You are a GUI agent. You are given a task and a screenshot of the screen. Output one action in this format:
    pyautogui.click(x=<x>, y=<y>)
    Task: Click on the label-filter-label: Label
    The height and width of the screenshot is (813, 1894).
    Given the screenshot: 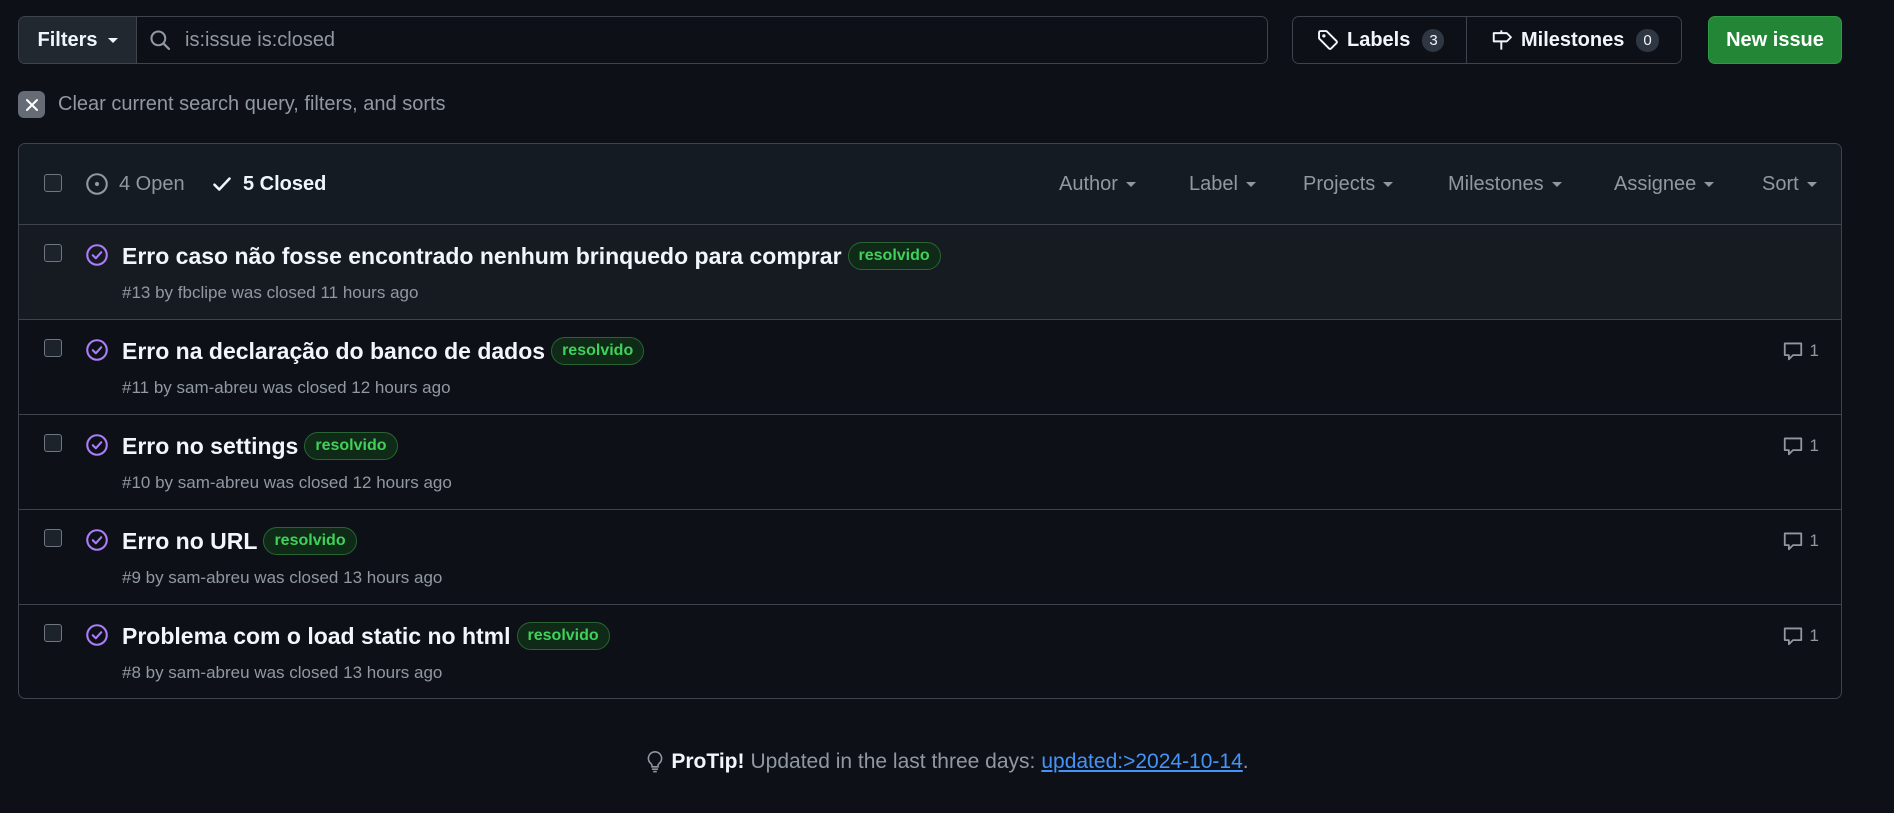 What is the action you would take?
    pyautogui.click(x=1213, y=183)
    